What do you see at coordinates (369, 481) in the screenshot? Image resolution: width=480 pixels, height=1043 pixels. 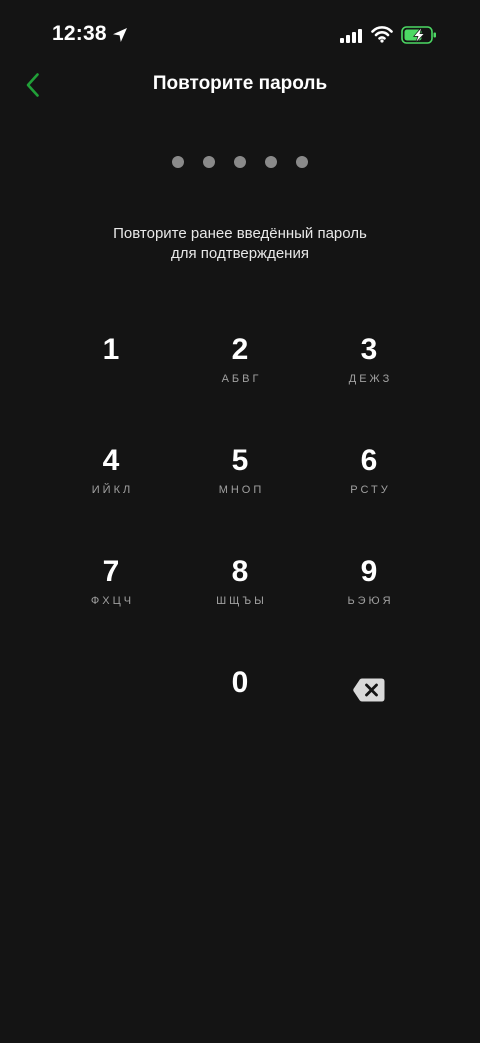 I see `key-6: 6 РСТУ` at bounding box center [369, 481].